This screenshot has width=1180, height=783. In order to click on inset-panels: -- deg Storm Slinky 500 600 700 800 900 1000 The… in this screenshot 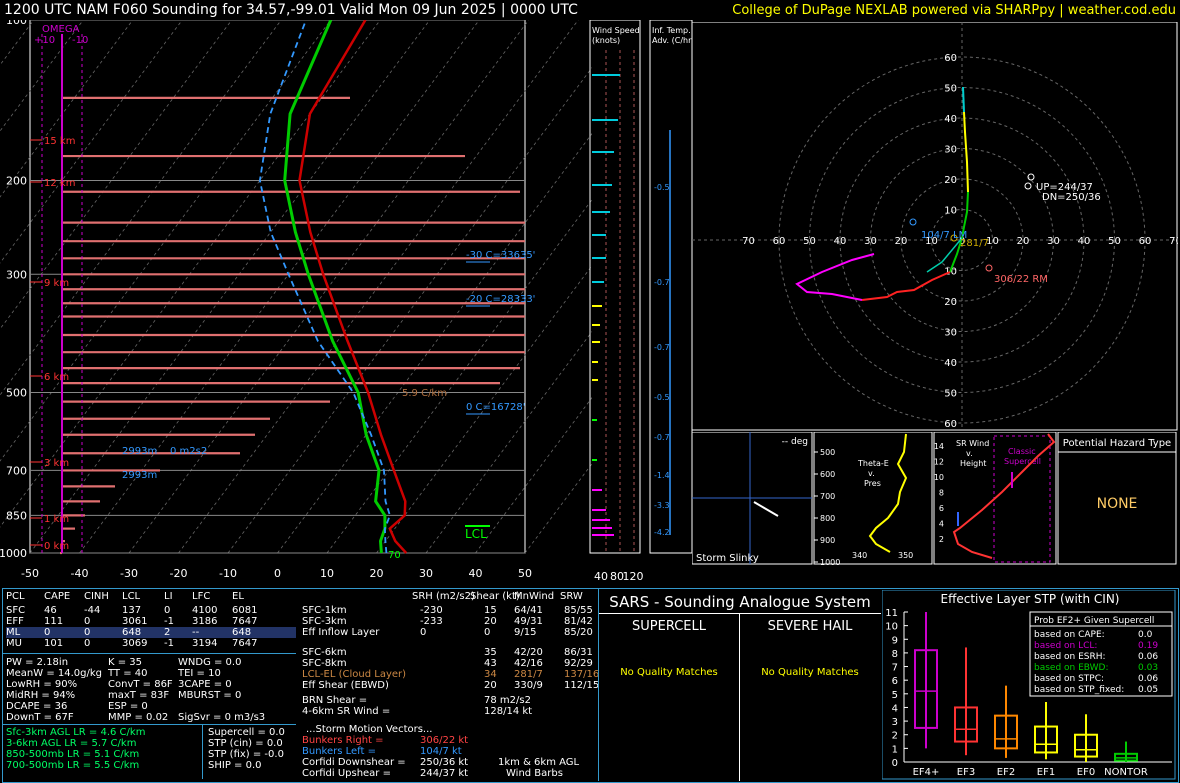, I will do `click(934, 499)`.